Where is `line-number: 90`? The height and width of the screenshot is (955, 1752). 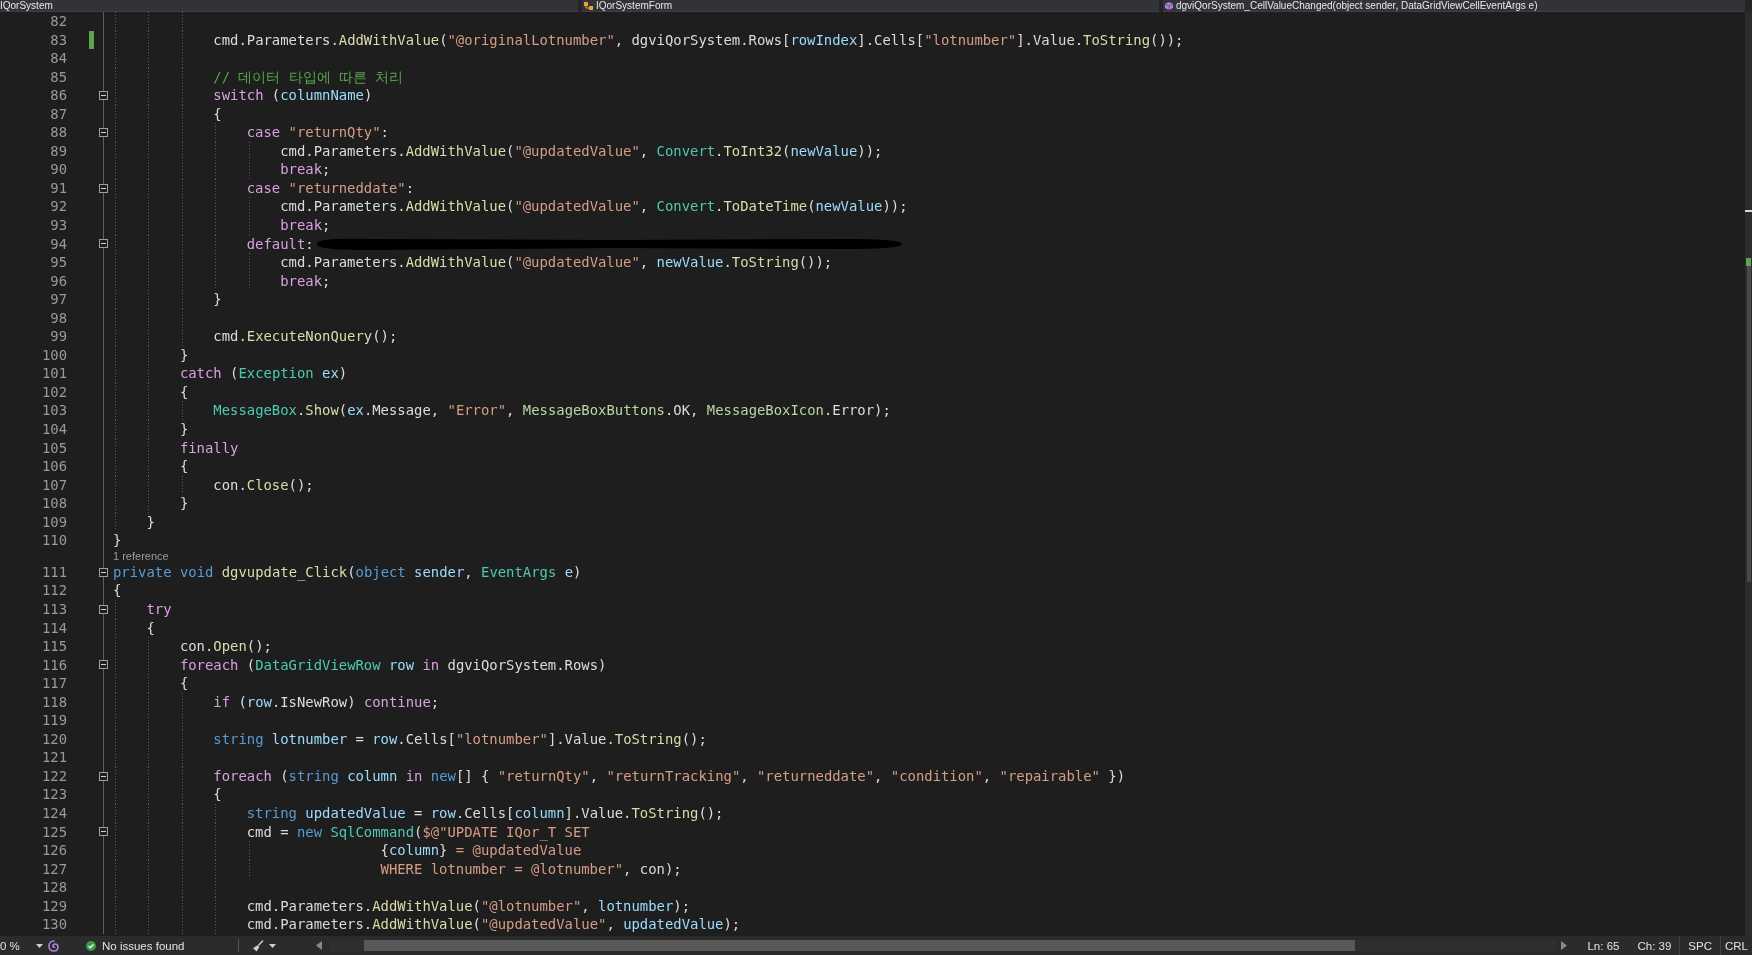 line-number: 90 is located at coordinates (58, 169).